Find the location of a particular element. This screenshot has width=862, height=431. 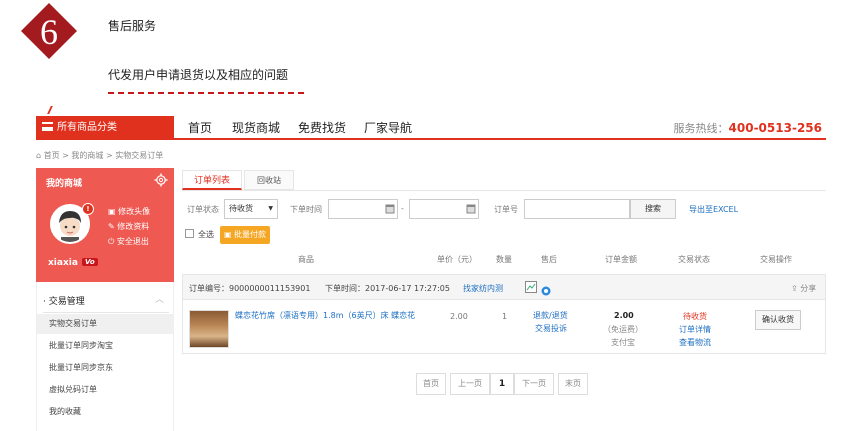

logistics-link: 查看物流 is located at coordinates (695, 342).